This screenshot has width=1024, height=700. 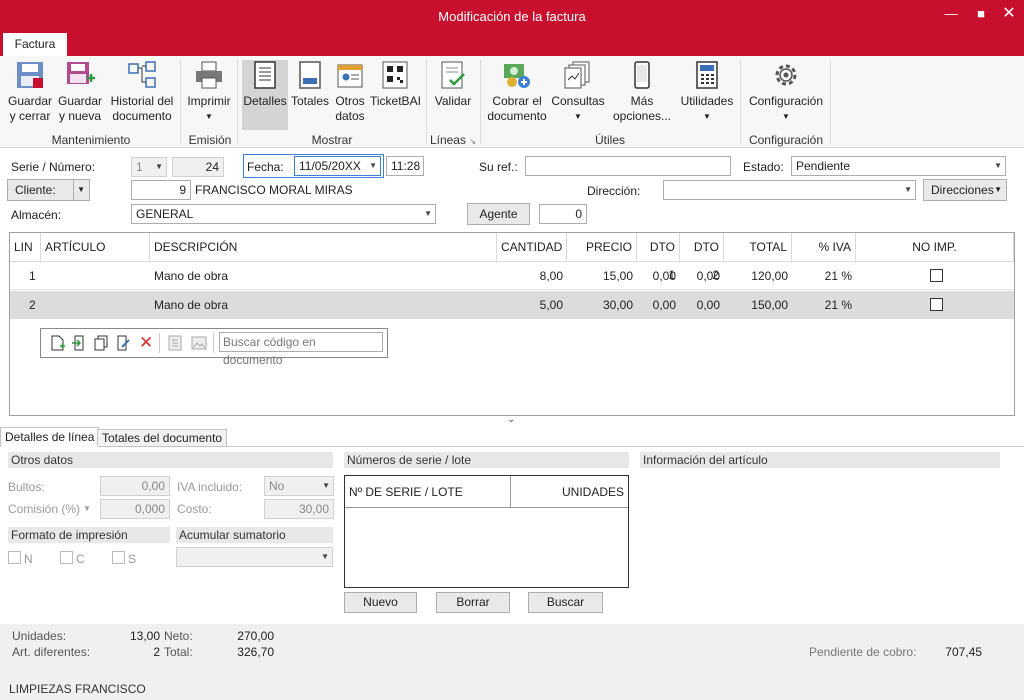 What do you see at coordinates (199, 344) in the screenshot?
I see `image-icon` at bounding box center [199, 344].